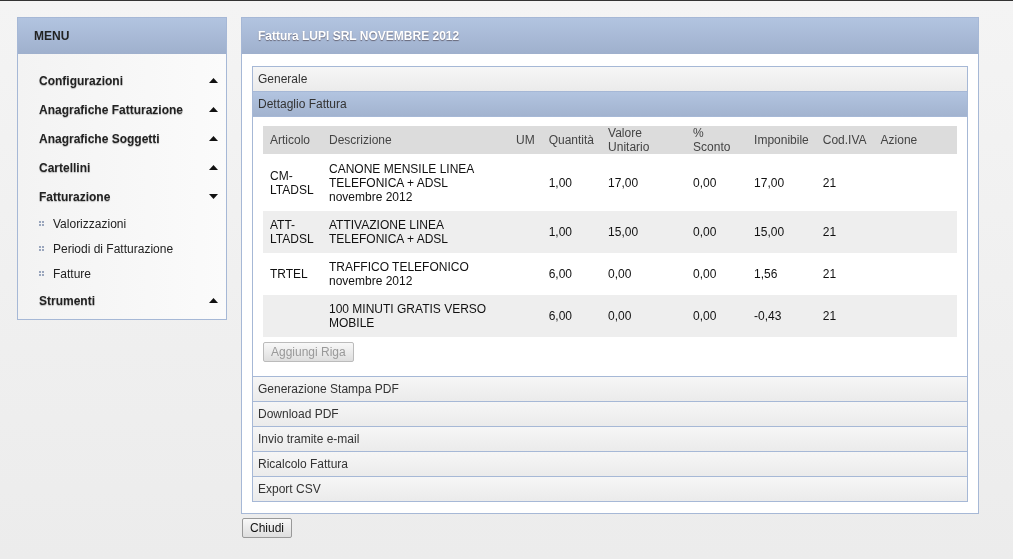 This screenshot has height=559, width=1013. I want to click on table-cell: -0,43, so click(781, 316).